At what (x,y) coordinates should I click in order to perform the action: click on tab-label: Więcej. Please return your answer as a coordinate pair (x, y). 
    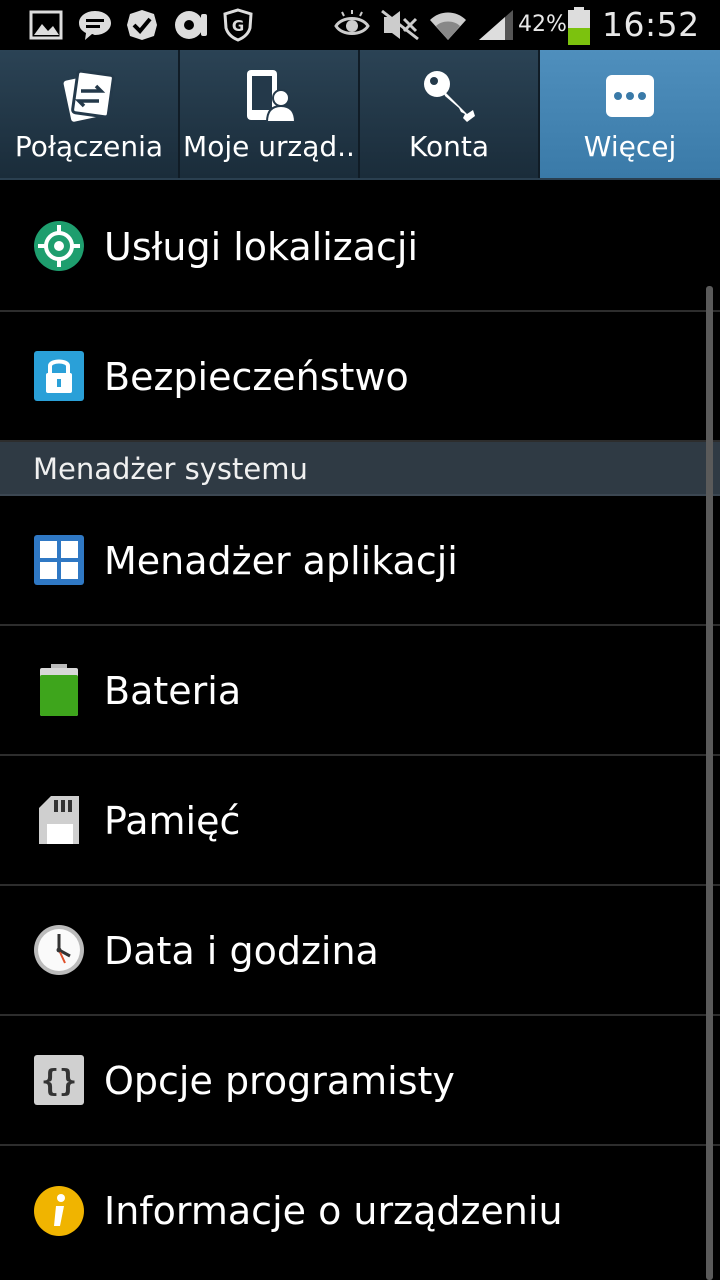
    Looking at the image, I should click on (630, 146).